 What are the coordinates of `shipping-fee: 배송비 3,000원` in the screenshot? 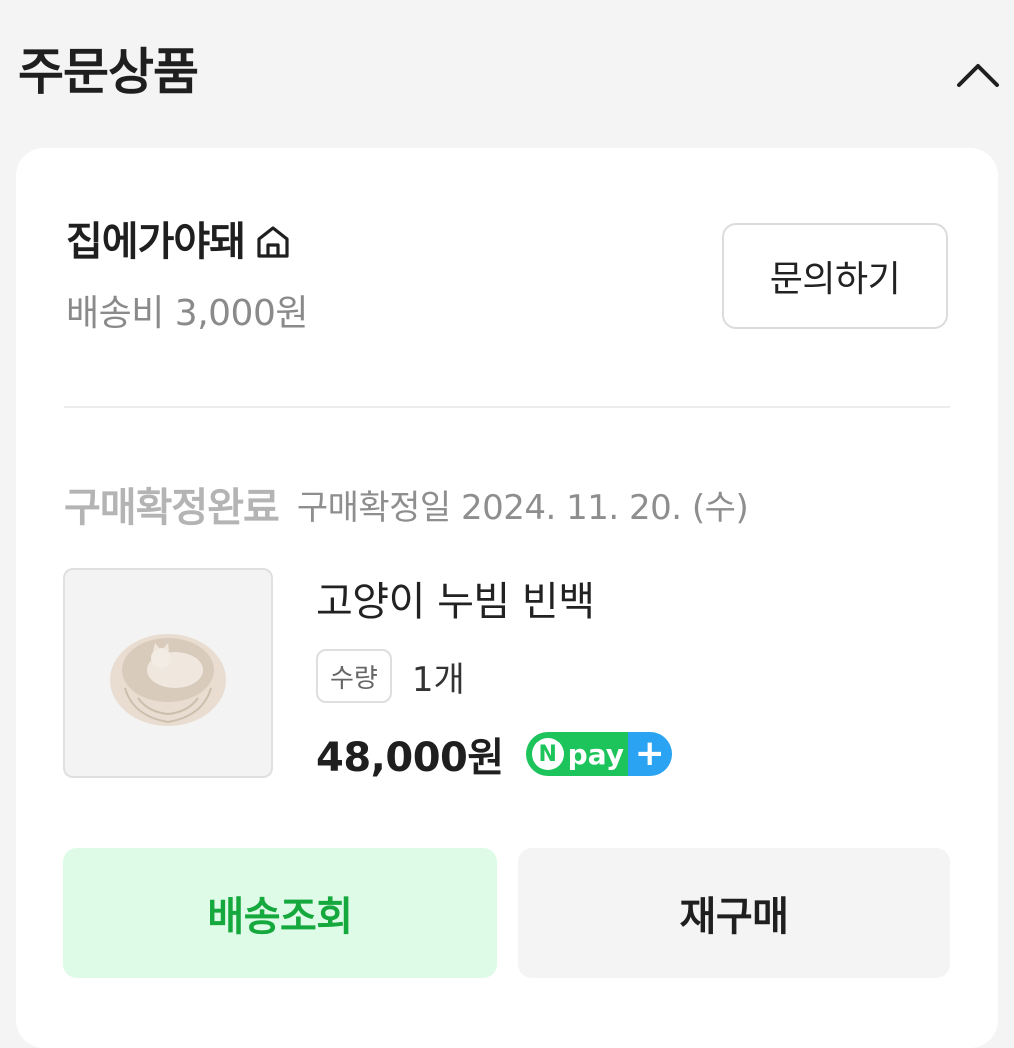 It's located at (187, 313).